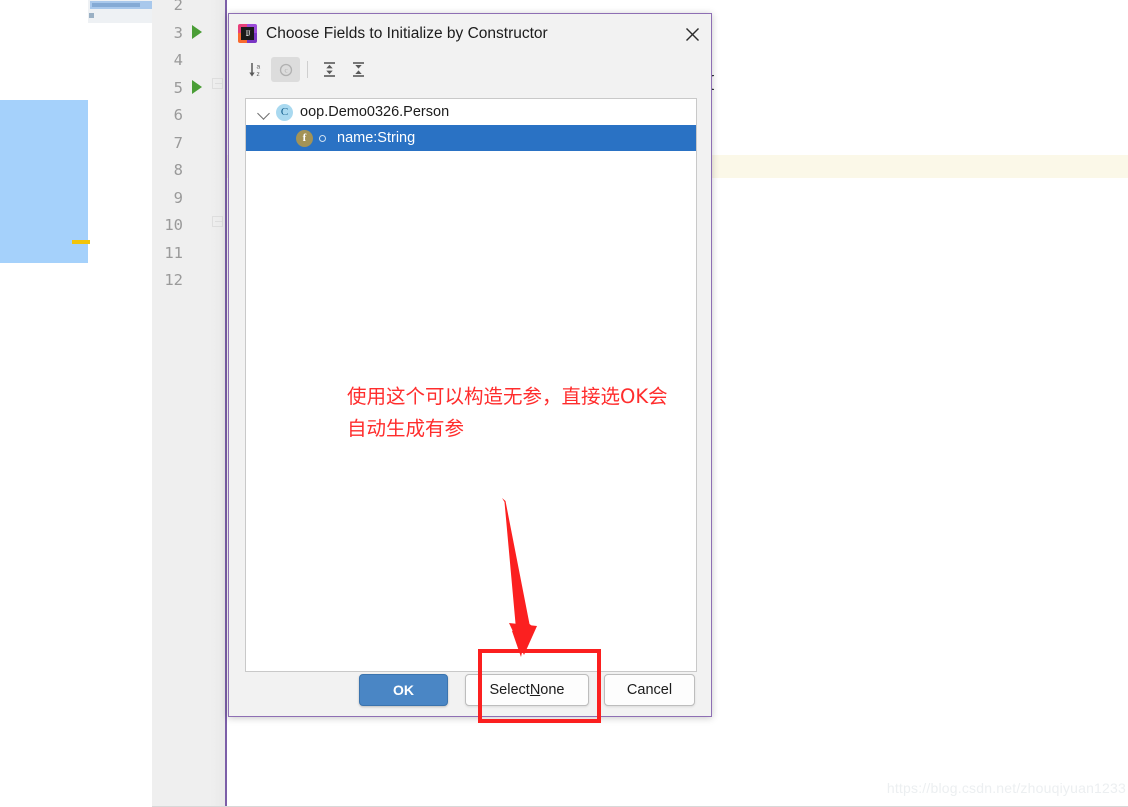 This screenshot has width=1128, height=807. Describe the element at coordinates (173, 225) in the screenshot. I see `gutter-line-number: 10` at that location.